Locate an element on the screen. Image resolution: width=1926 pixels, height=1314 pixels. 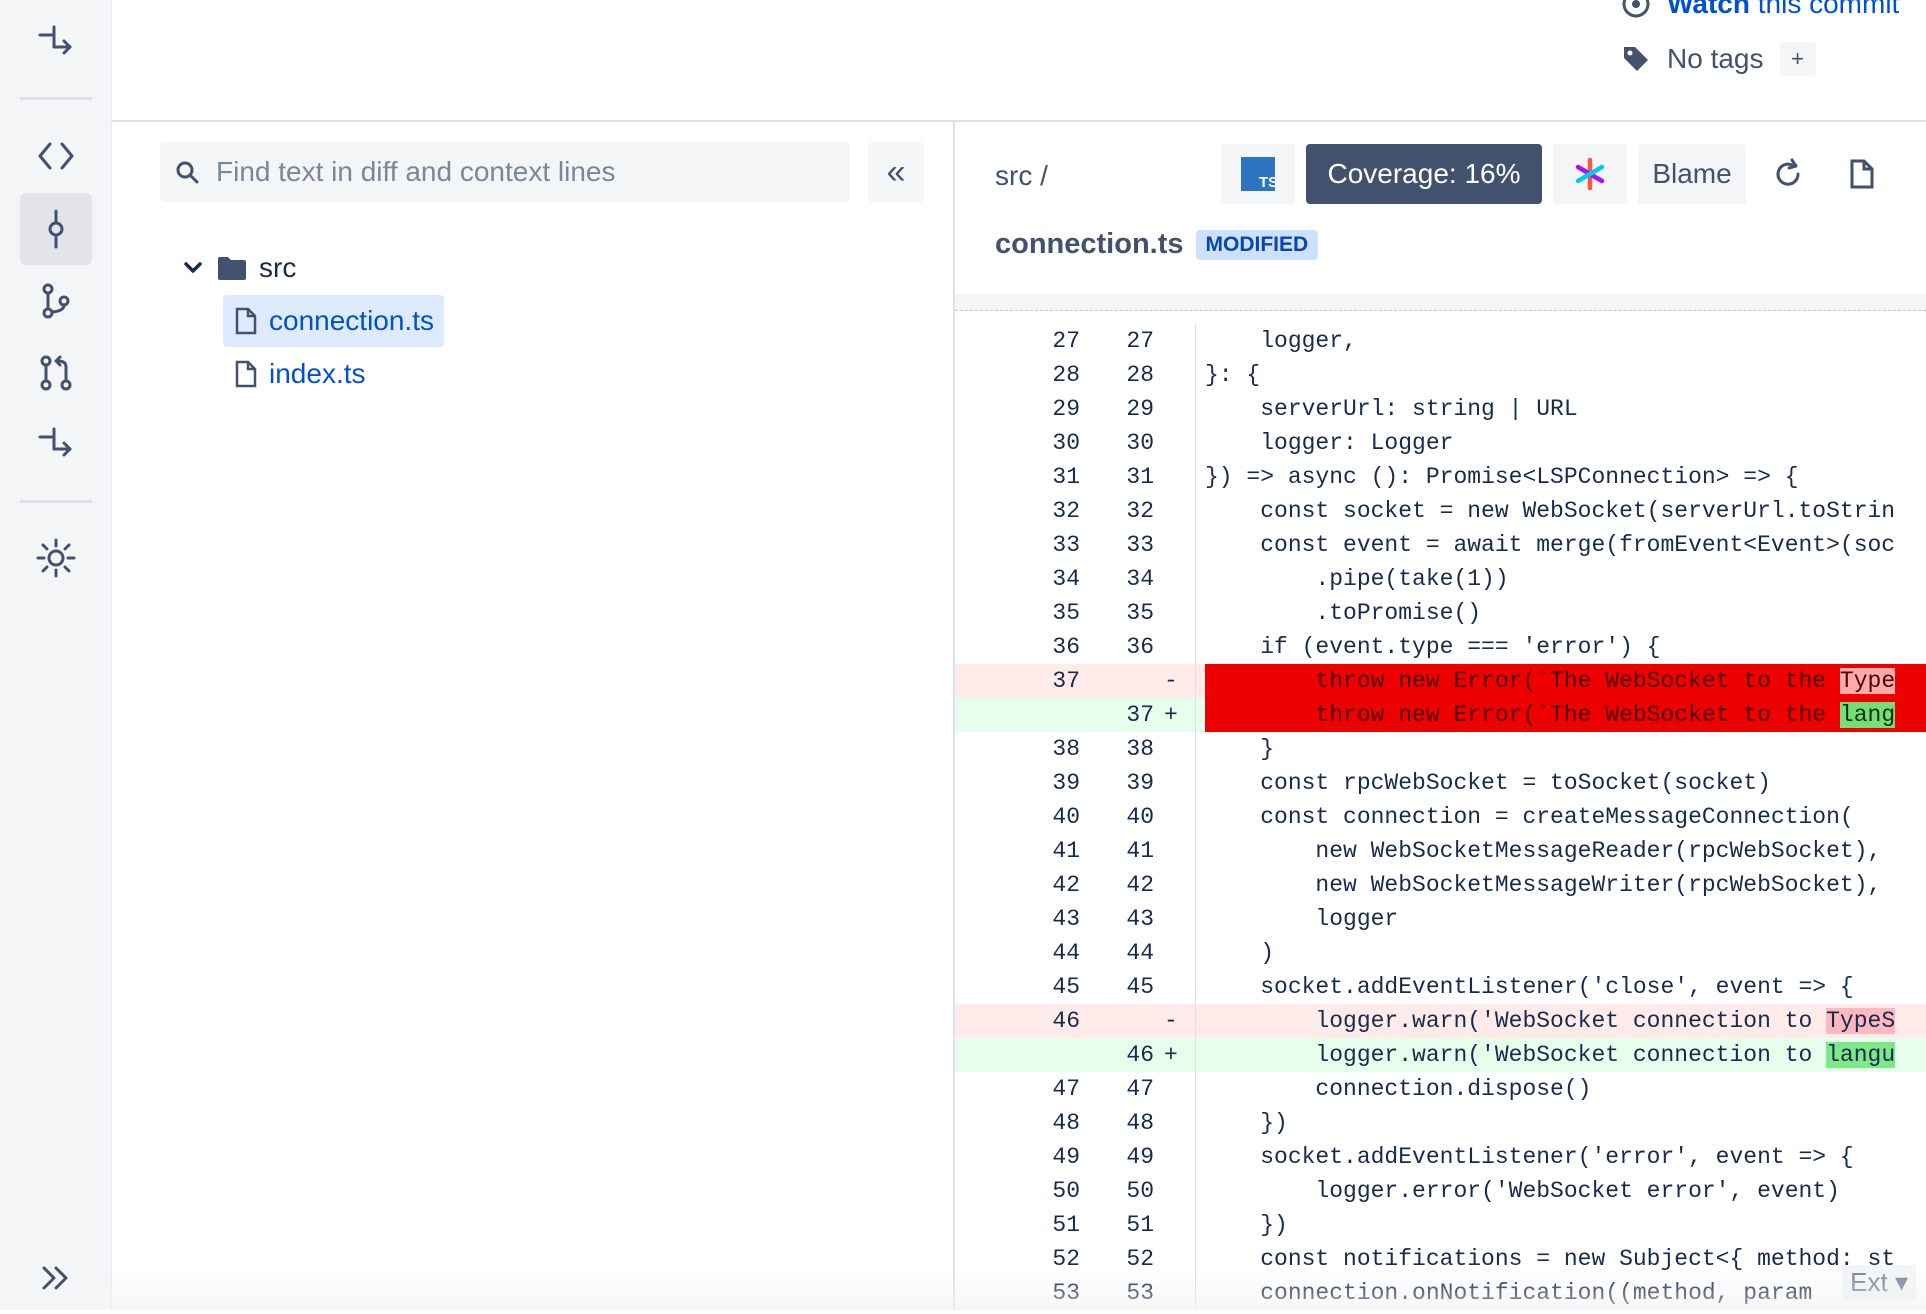
tags-row: No tags + is located at coordinates (1718, 59).